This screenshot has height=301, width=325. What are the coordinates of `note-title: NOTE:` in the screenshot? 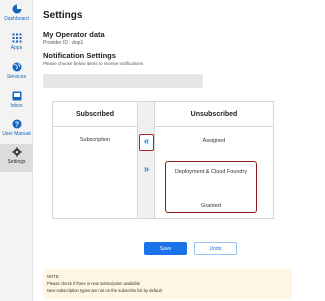 It's located at (53, 276).